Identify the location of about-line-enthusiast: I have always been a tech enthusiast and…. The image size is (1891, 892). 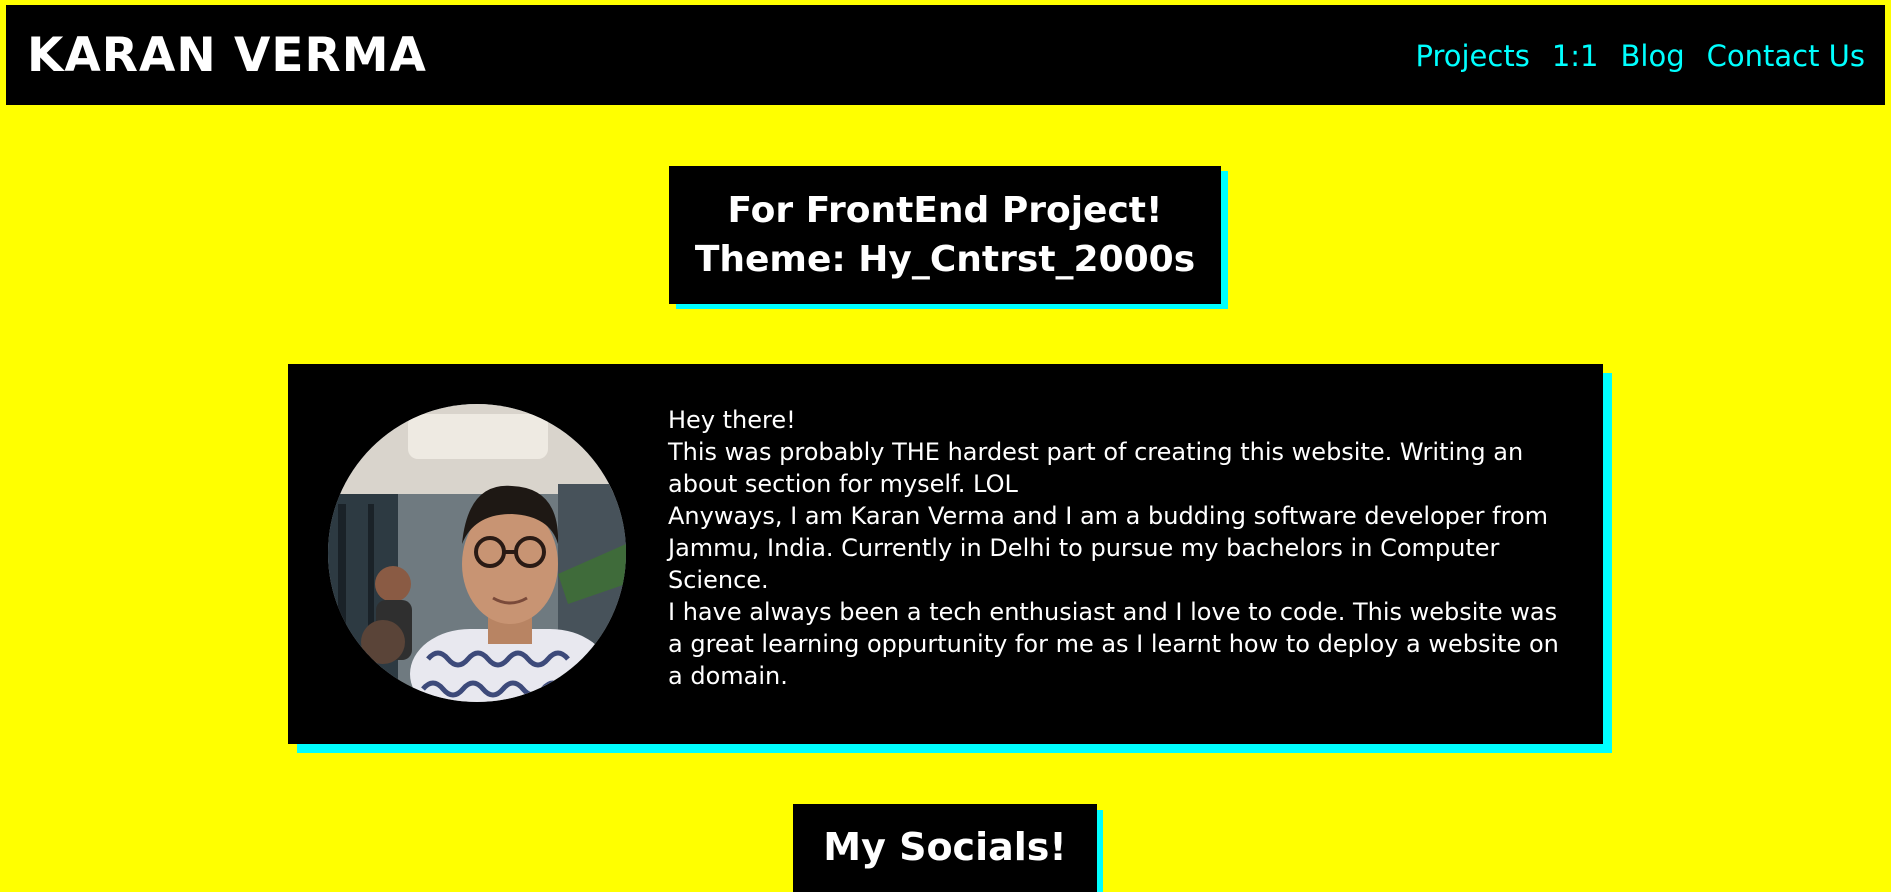
(1113, 644).